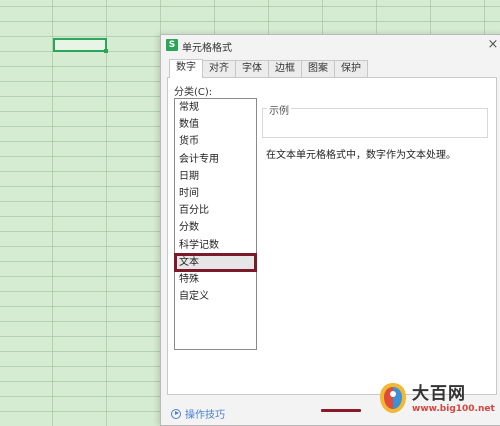 This screenshot has width=500, height=426. What do you see at coordinates (106, 51) in the screenshot?
I see `fill-handle` at bounding box center [106, 51].